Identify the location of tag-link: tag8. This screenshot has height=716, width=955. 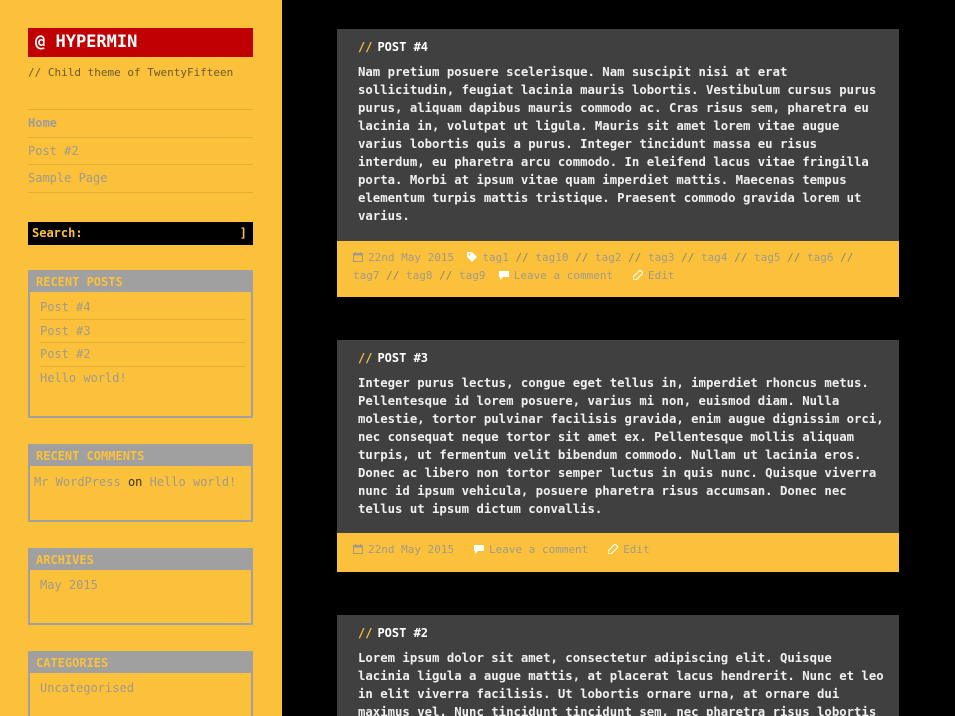
(419, 275).